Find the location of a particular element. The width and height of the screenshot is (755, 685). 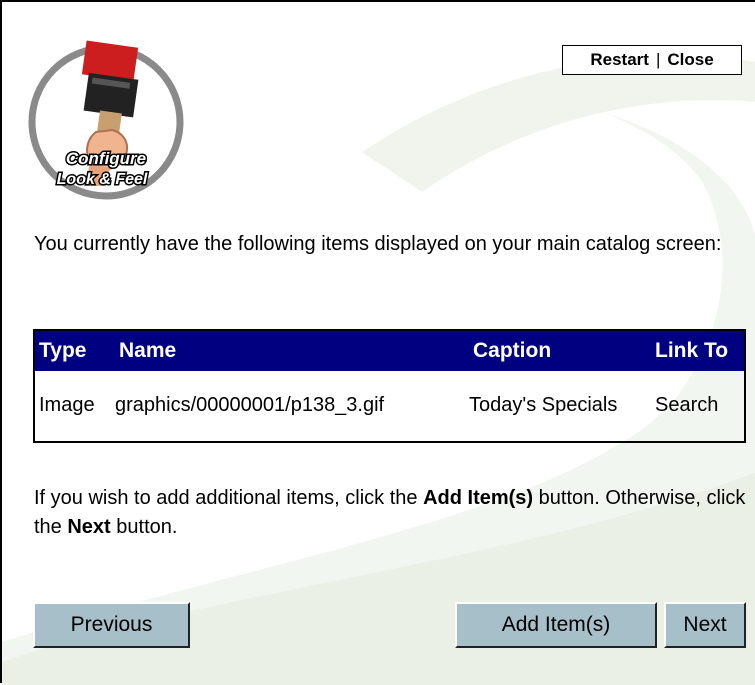

column-header-name: Name is located at coordinates (292, 351).